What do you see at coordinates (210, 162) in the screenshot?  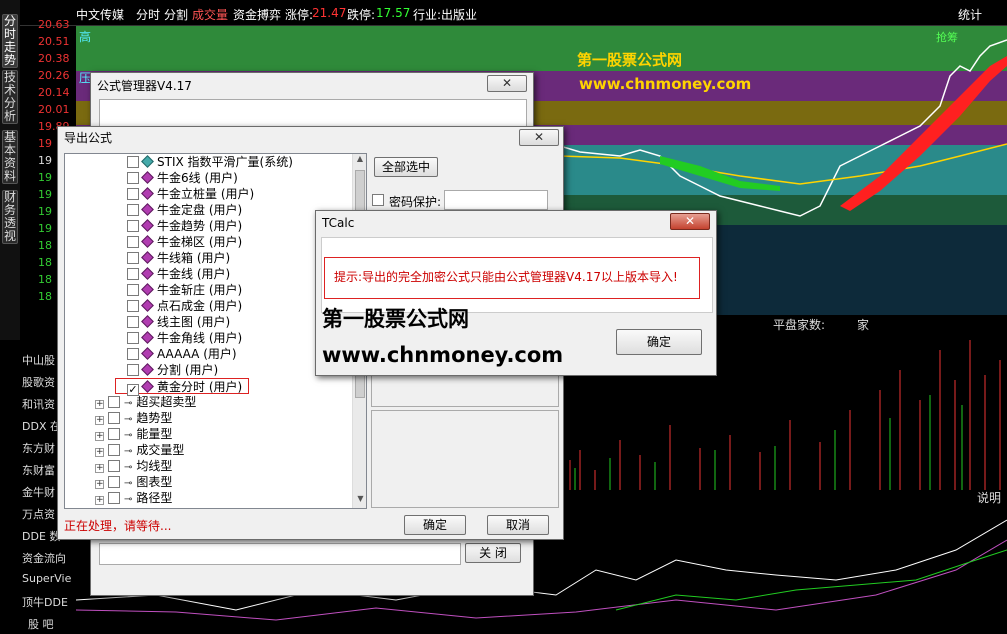 I see `formula-tree-item: STIX 指数平滑广量(系统)` at bounding box center [210, 162].